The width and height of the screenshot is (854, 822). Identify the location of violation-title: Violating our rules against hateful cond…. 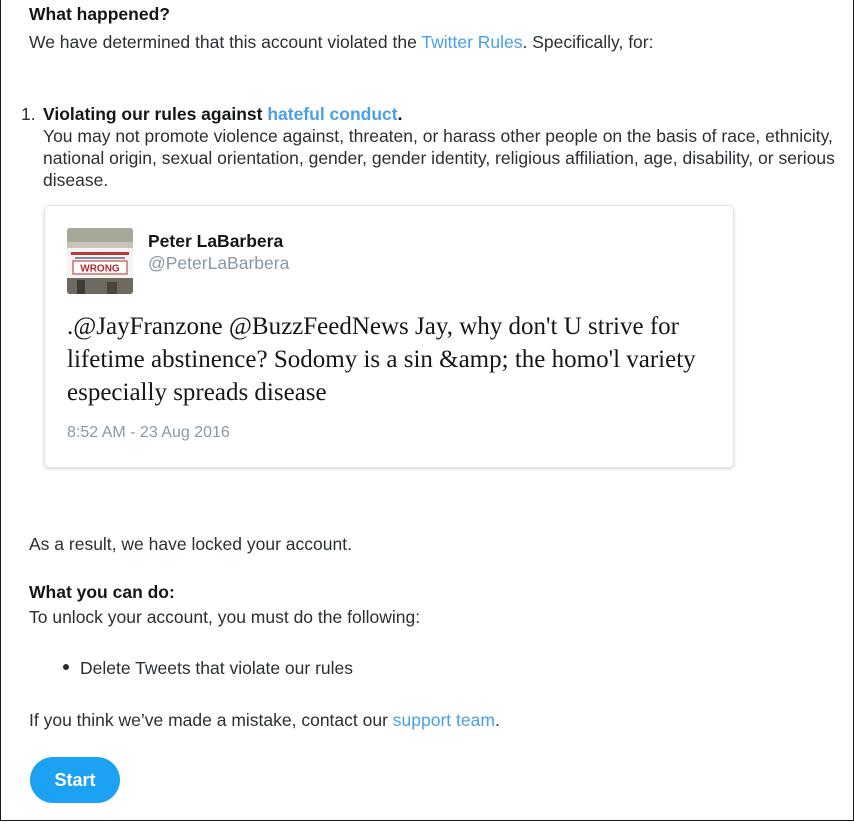
(222, 114).